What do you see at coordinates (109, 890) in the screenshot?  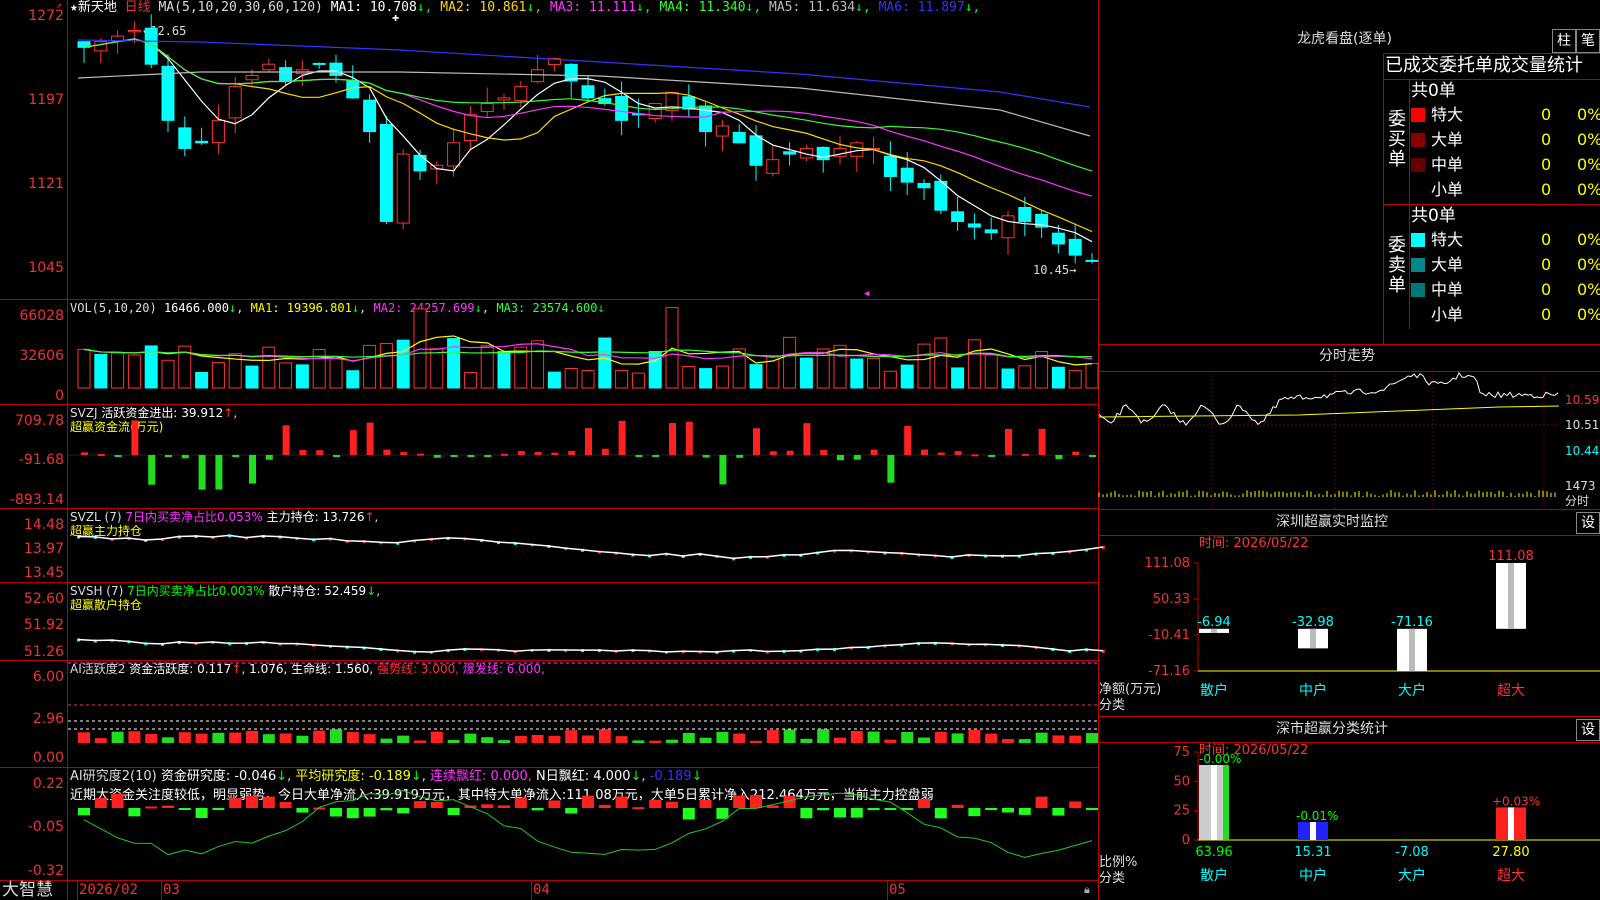 I see `x-label: 2026/02` at bounding box center [109, 890].